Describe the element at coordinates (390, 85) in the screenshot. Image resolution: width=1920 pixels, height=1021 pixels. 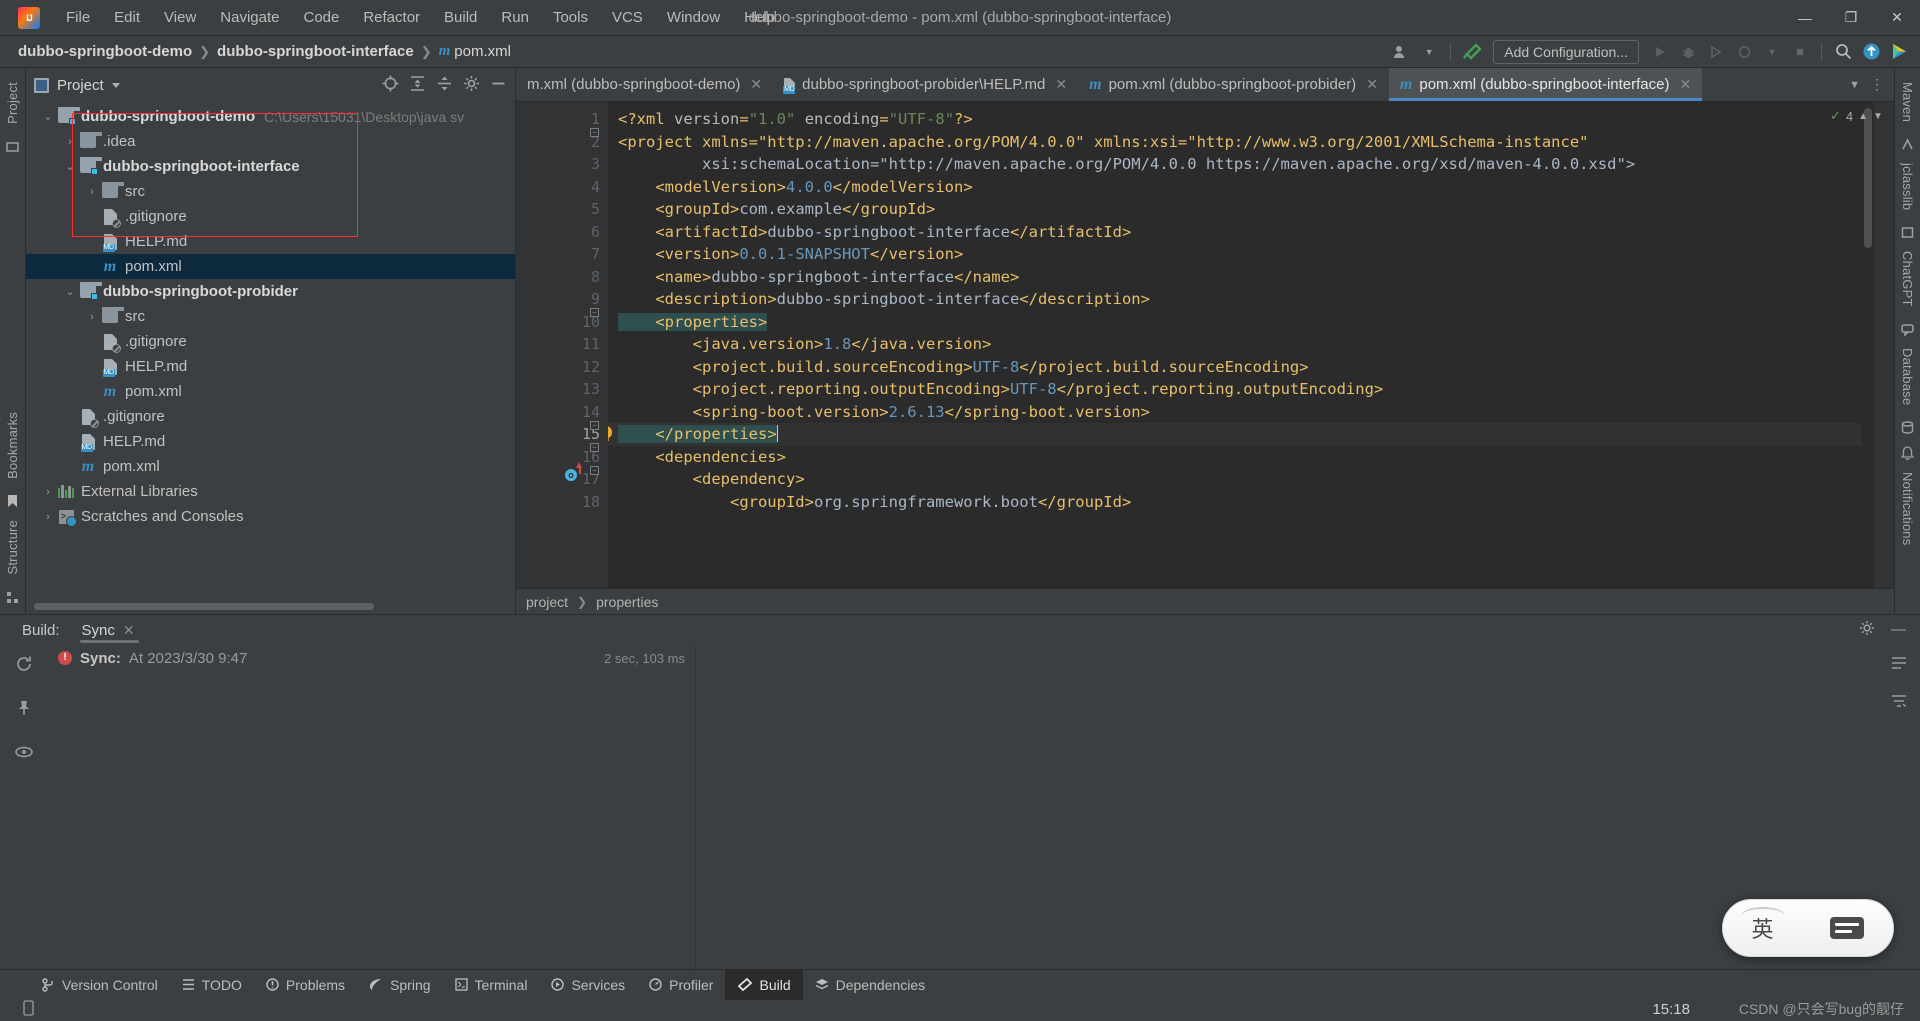
I see `select-opened-file-icon` at that location.